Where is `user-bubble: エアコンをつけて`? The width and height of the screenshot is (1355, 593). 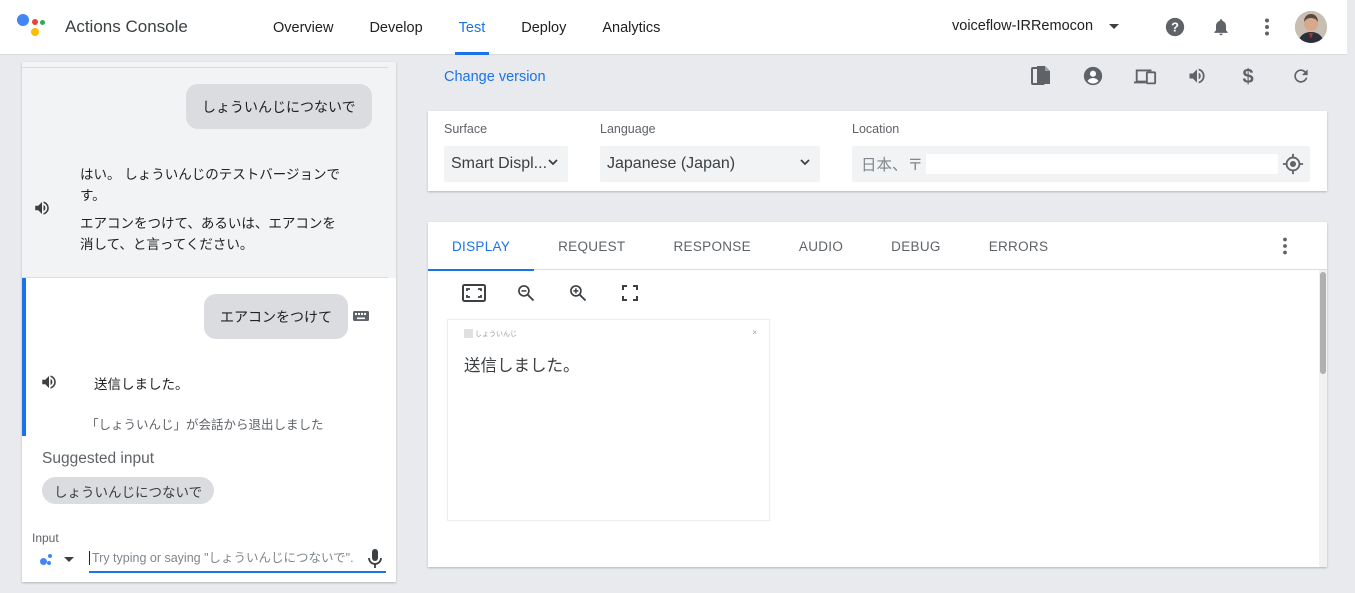
user-bubble: エアコンをつけて is located at coordinates (276, 316).